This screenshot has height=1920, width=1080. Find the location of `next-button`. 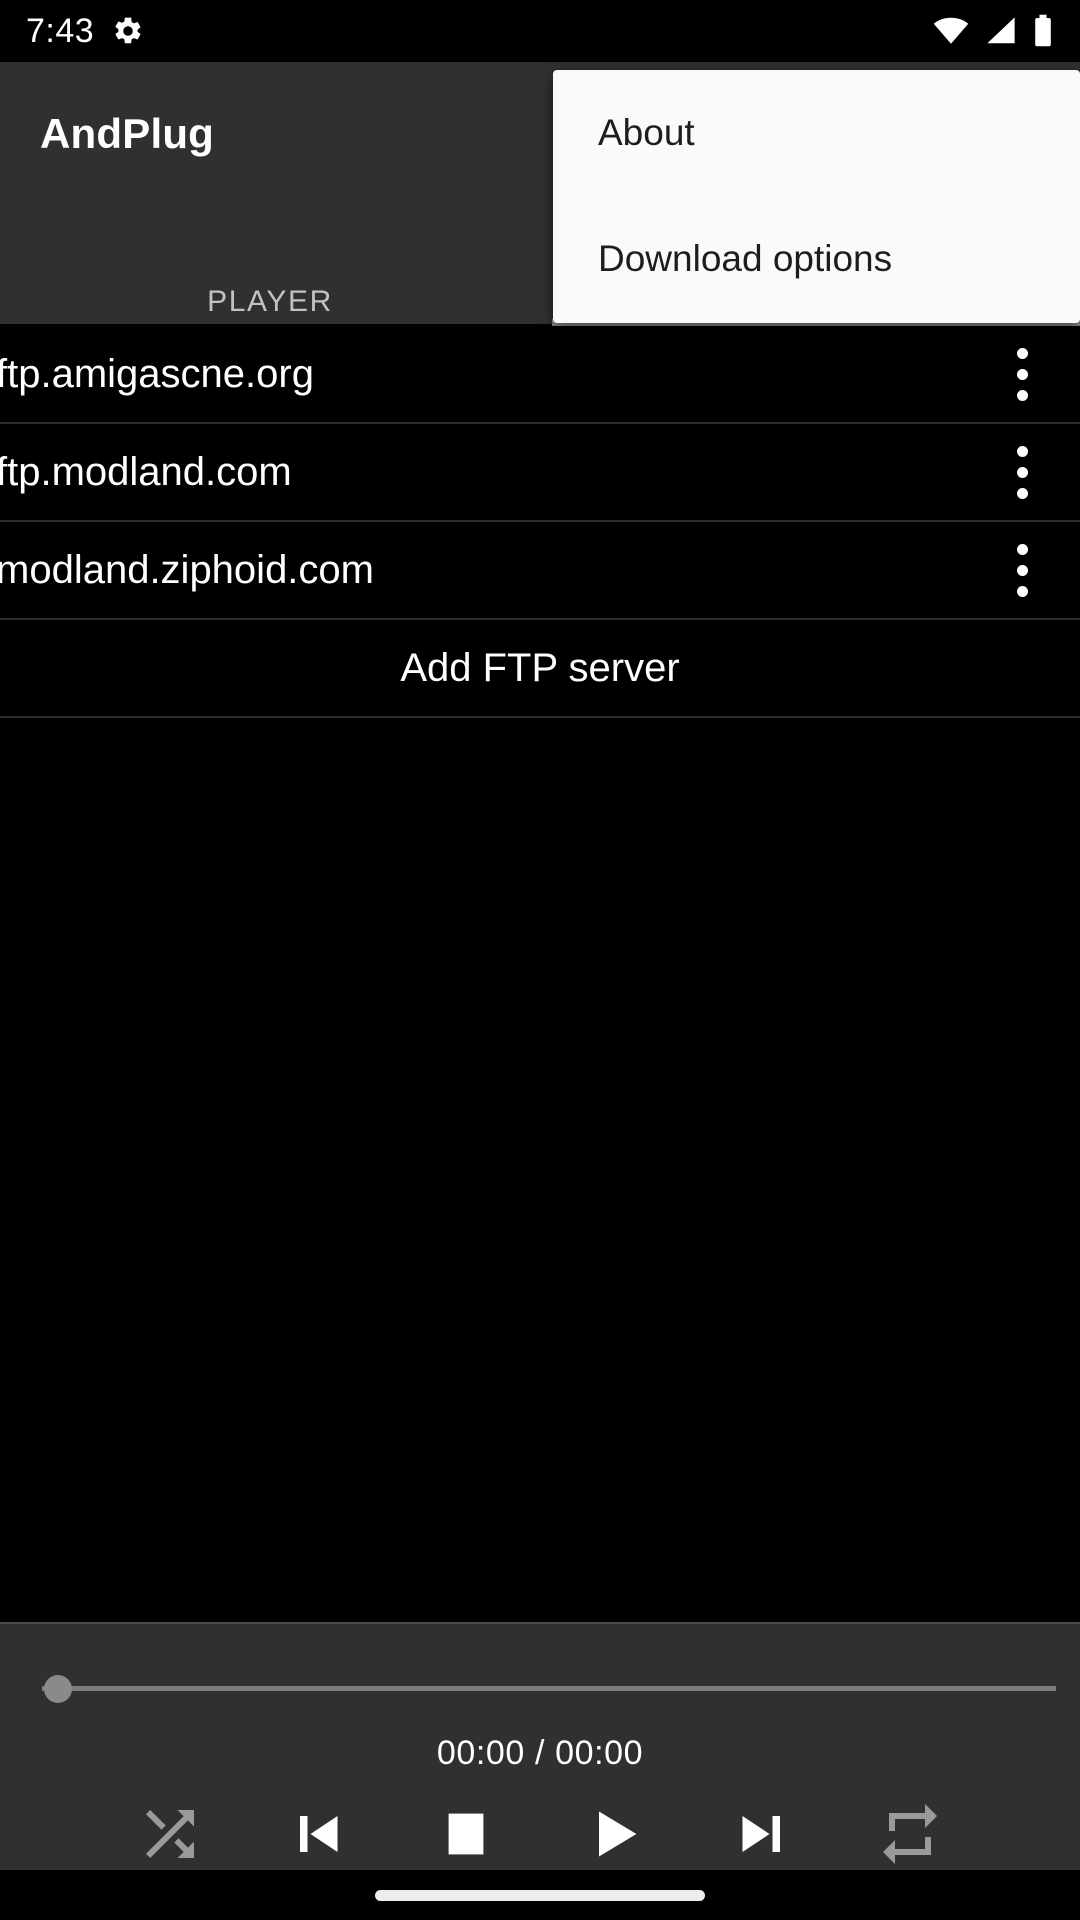

next-button is located at coordinates (762, 1834).